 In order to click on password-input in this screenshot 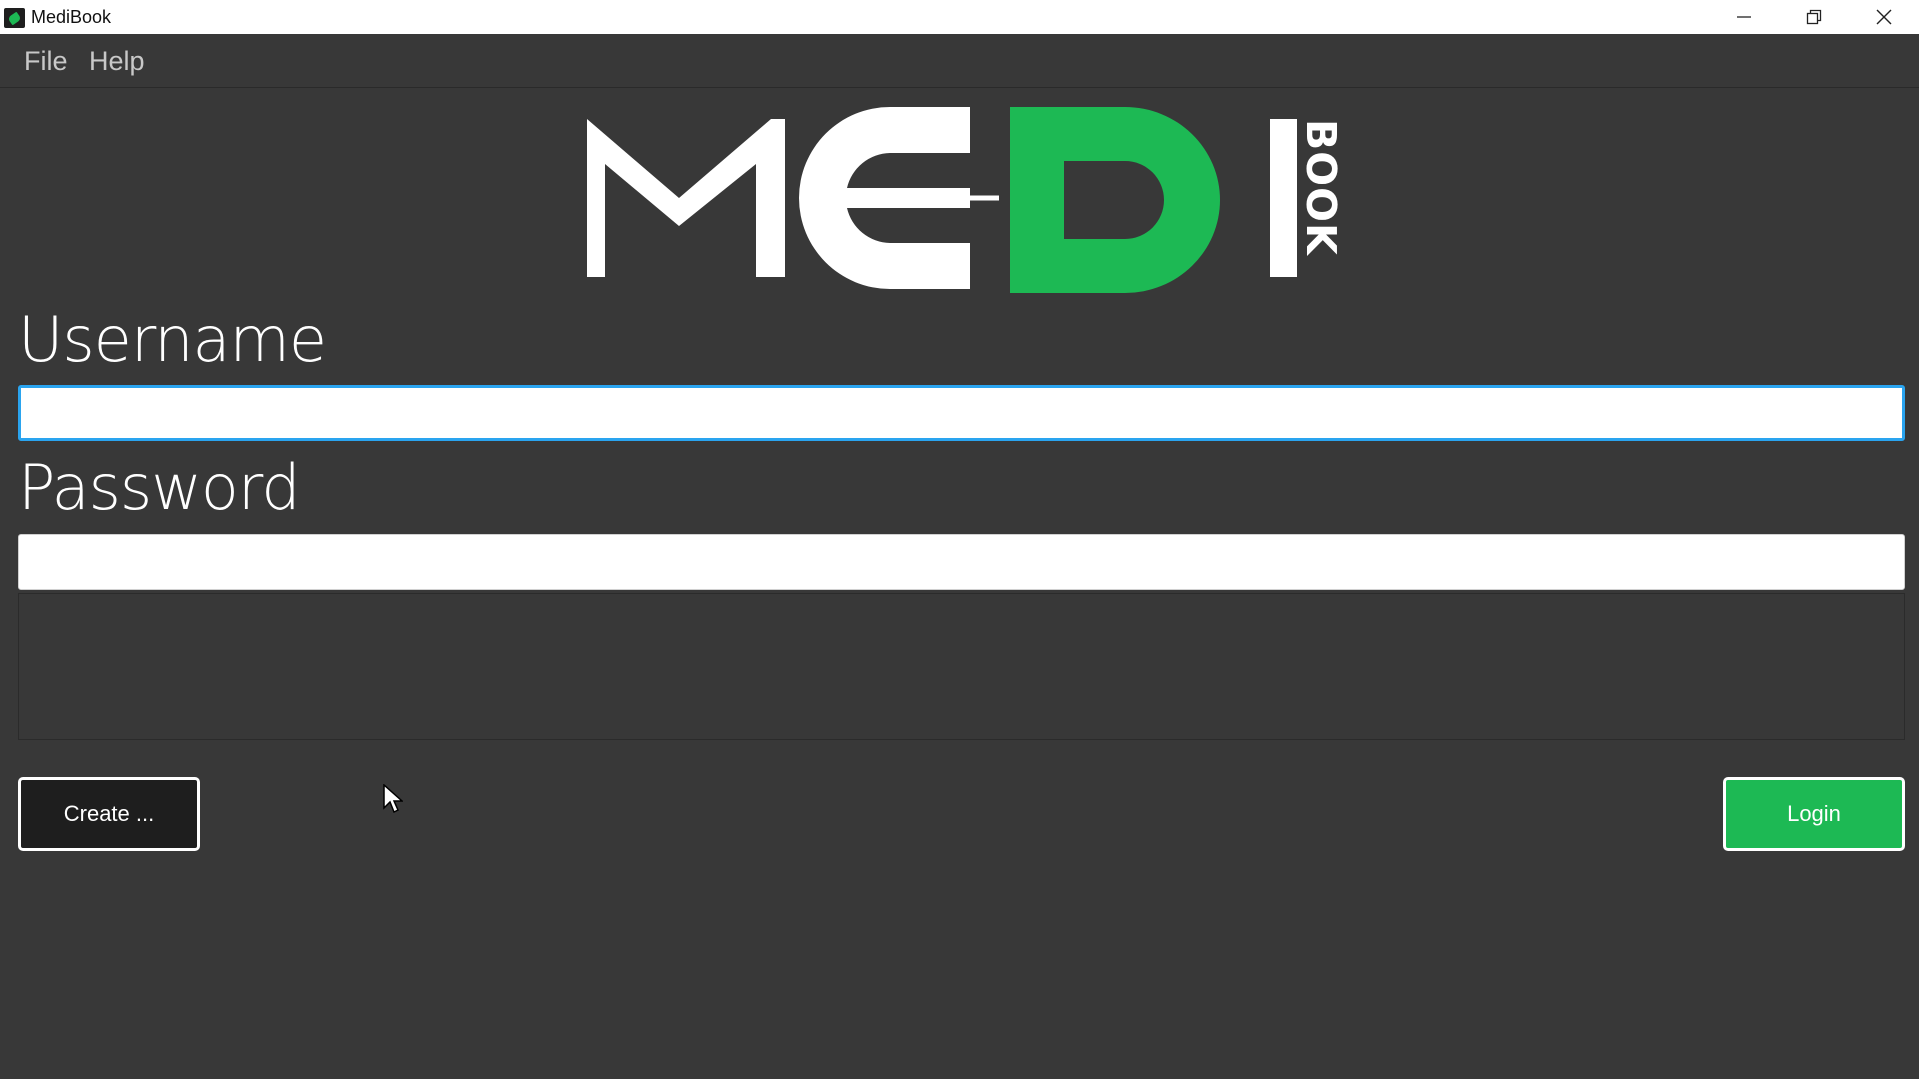, I will do `click(961, 562)`.